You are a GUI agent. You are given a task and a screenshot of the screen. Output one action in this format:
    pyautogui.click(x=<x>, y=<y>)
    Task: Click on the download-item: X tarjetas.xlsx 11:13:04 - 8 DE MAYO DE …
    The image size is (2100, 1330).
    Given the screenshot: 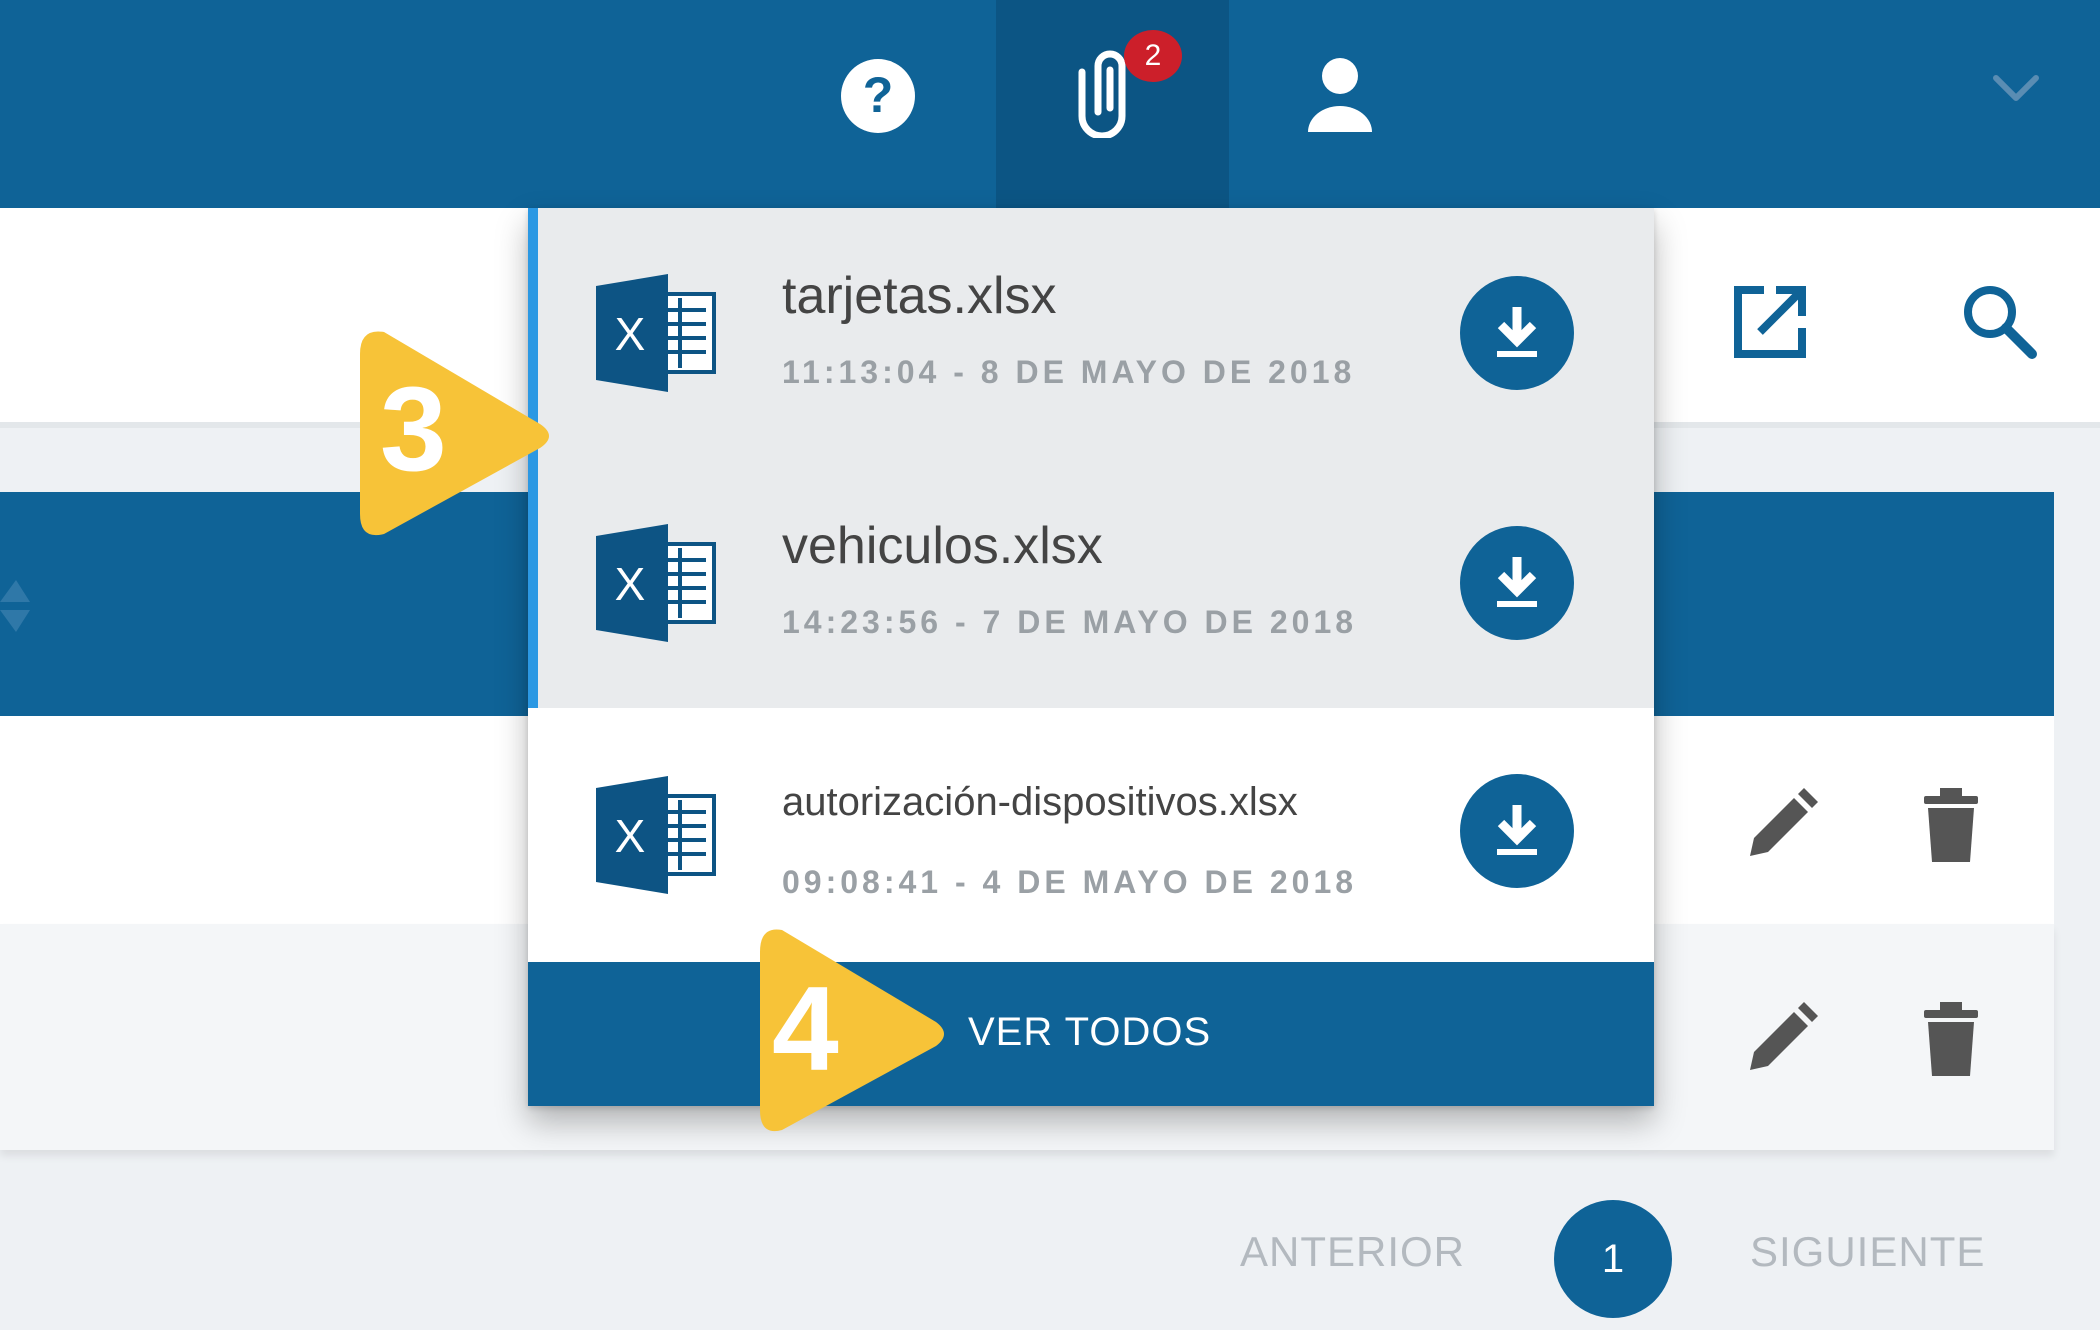 What is the action you would take?
    pyautogui.click(x=1091, y=334)
    